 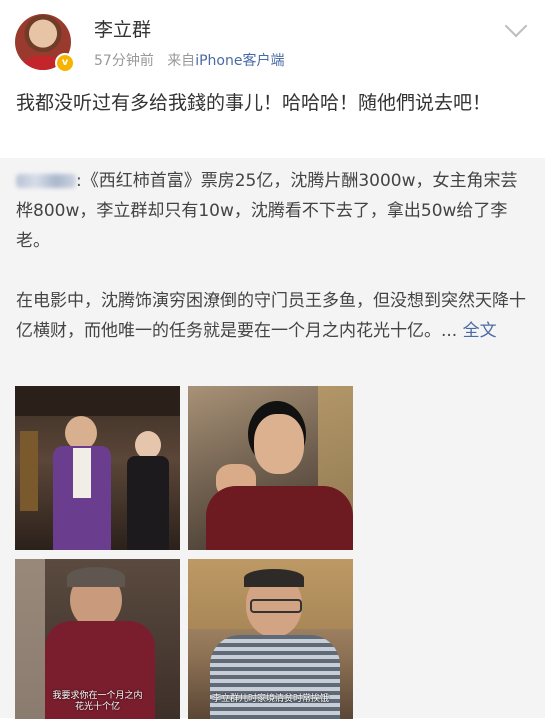 What do you see at coordinates (181, 61) in the screenshot?
I see `source-prefix: 来自` at bounding box center [181, 61].